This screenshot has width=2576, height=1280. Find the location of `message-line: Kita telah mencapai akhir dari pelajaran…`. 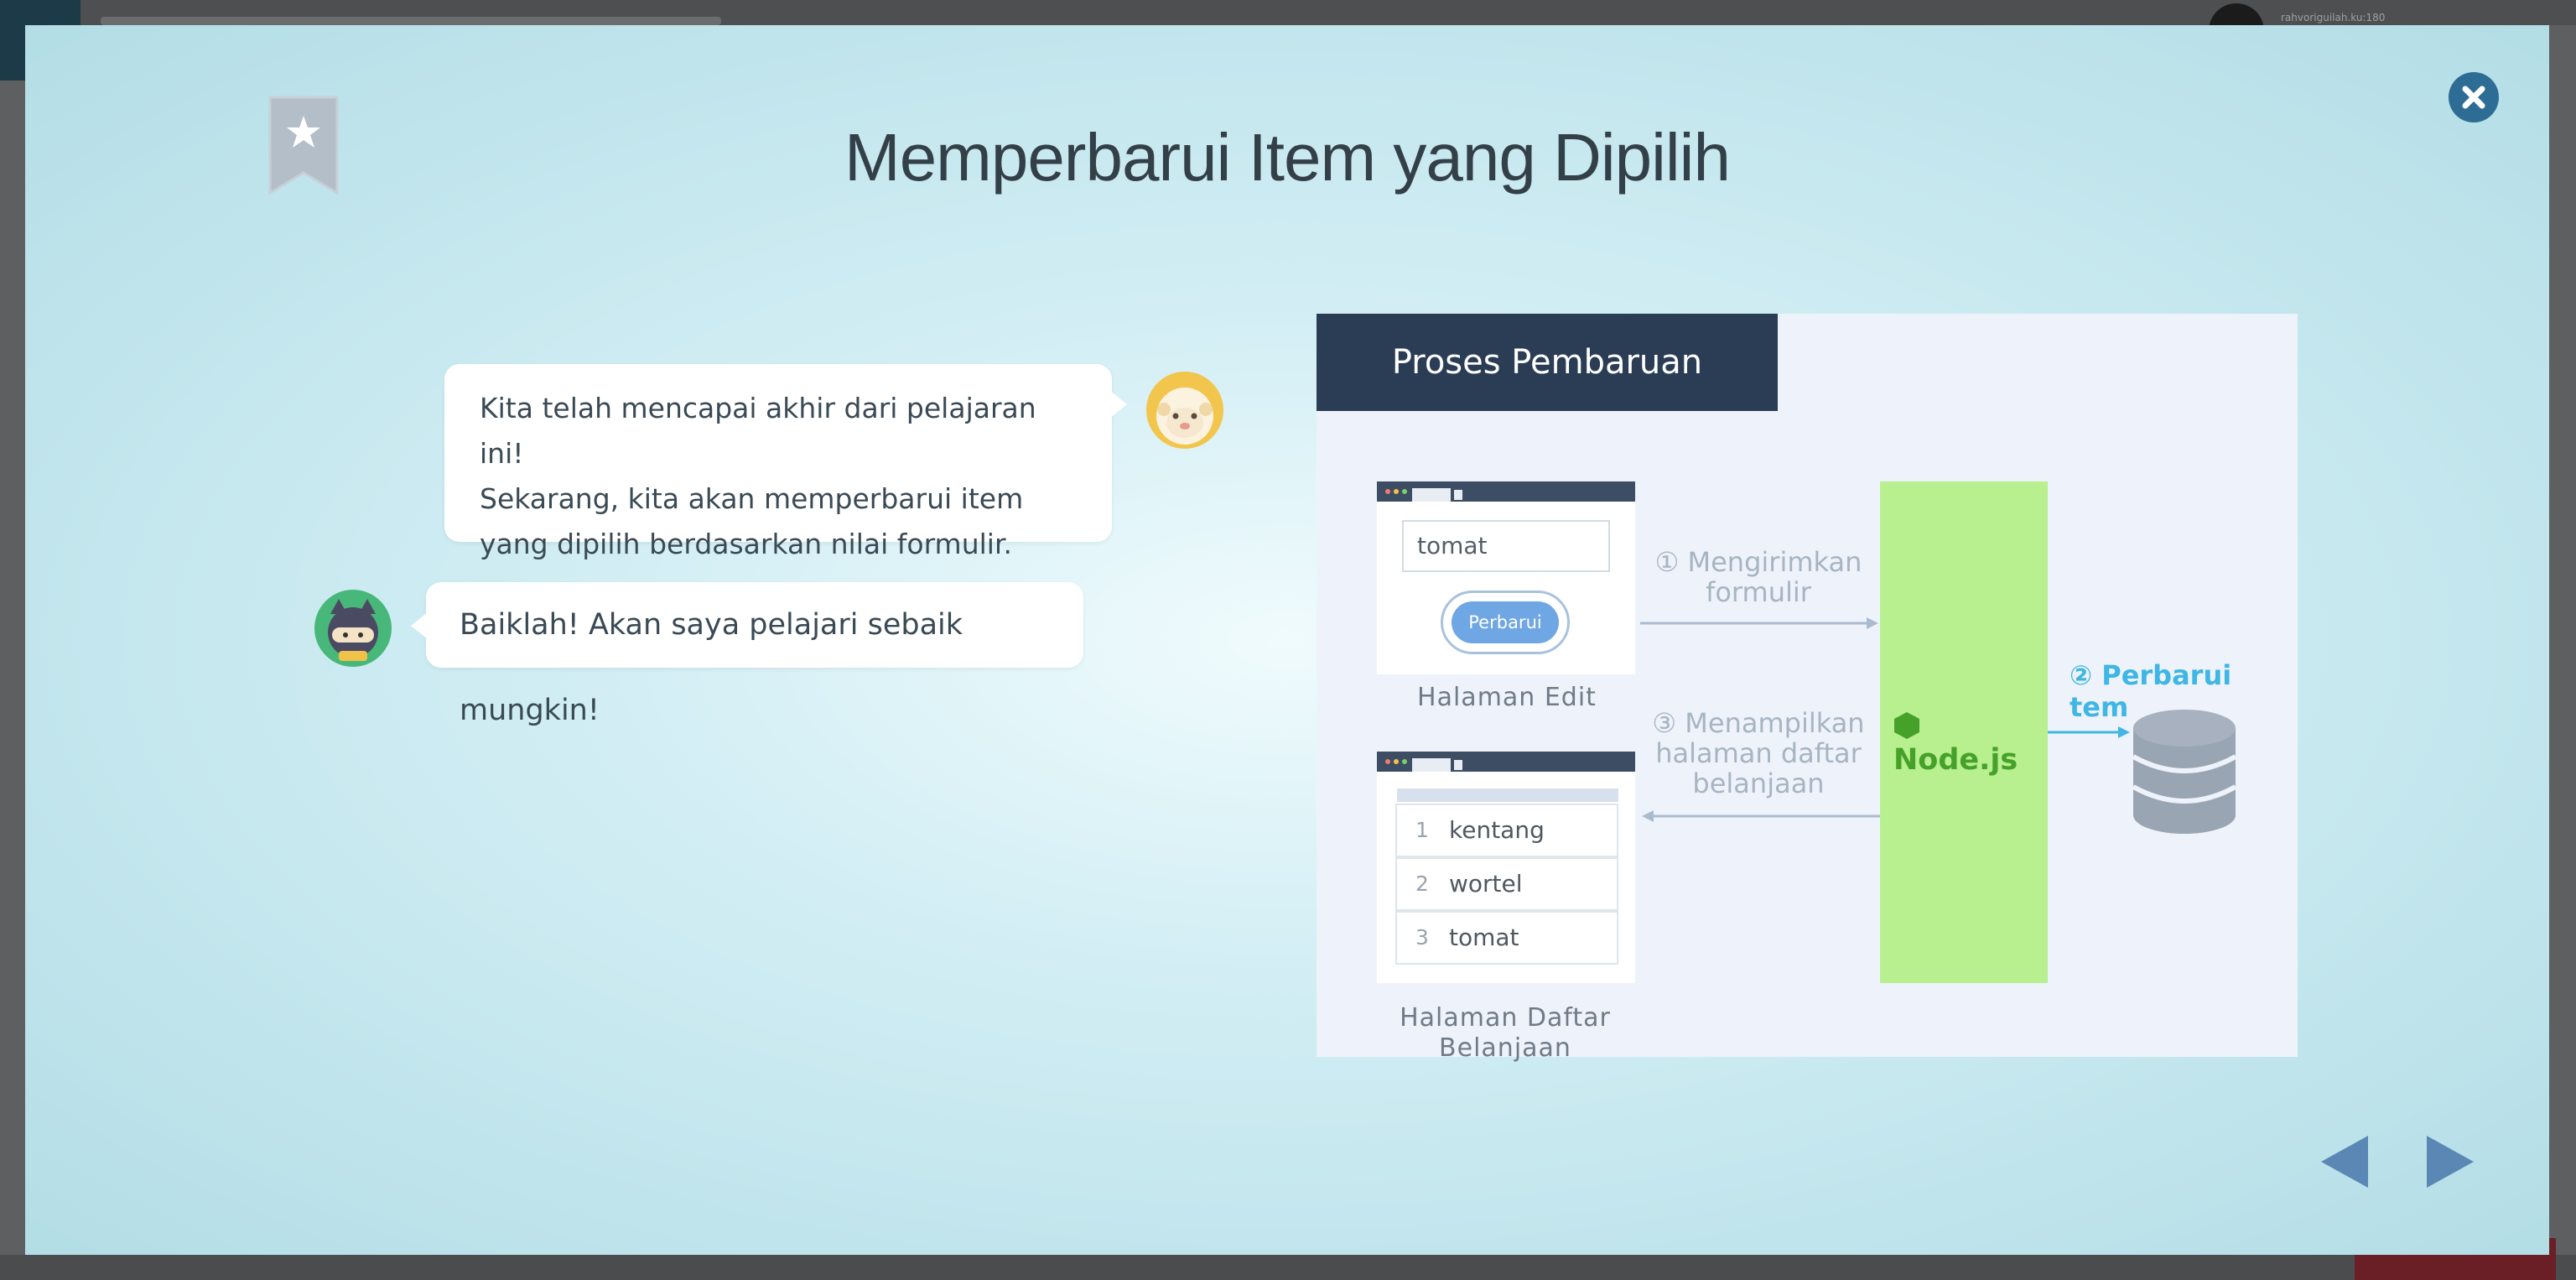

message-line: Kita telah mencapai akhir dari pelajaran… is located at coordinates (758, 431).